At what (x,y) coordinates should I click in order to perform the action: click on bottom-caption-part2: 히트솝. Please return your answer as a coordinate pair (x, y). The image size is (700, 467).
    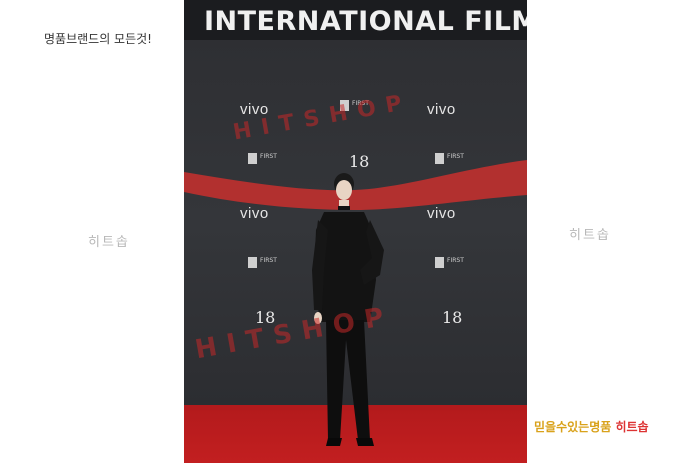
    Looking at the image, I should click on (632, 427).